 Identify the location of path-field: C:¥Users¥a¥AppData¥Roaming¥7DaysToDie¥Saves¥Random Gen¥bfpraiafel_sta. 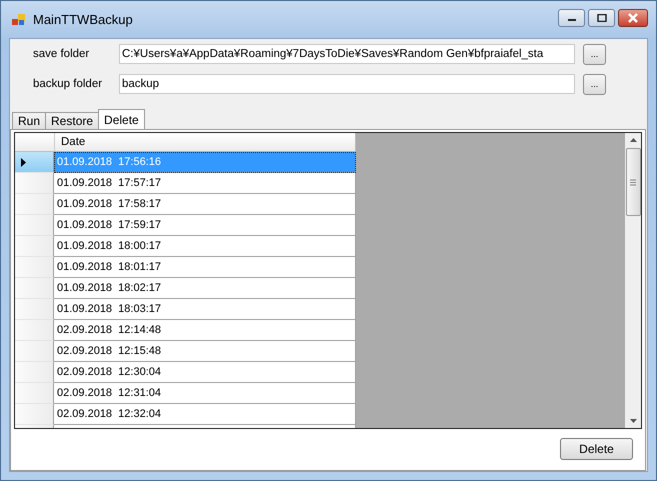
(347, 54).